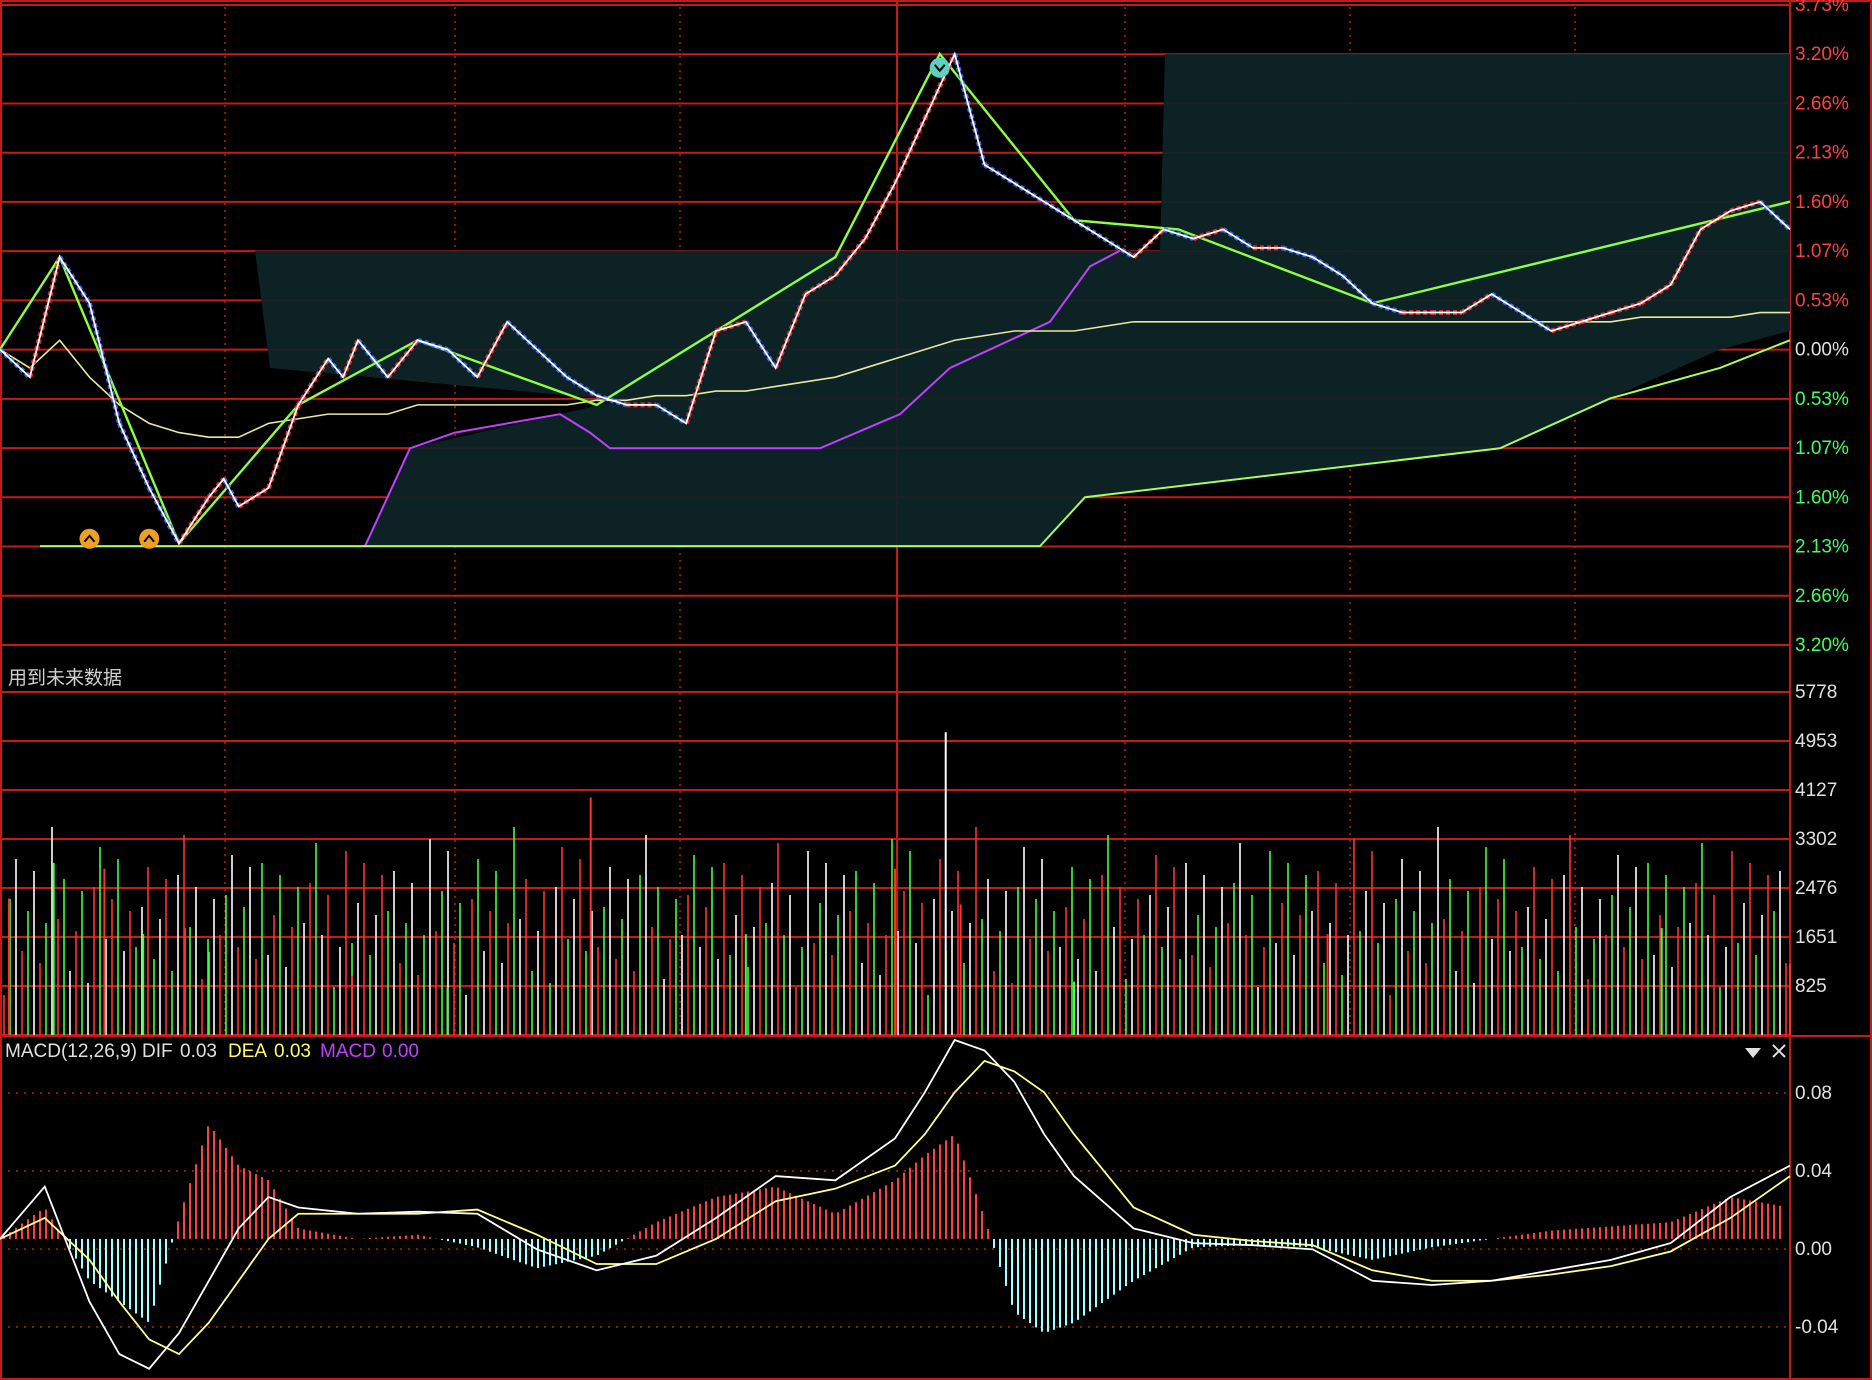 Image resolution: width=1872 pixels, height=1380 pixels. What do you see at coordinates (1811, 986) in the screenshot?
I see `volume-tick-label: 825` at bounding box center [1811, 986].